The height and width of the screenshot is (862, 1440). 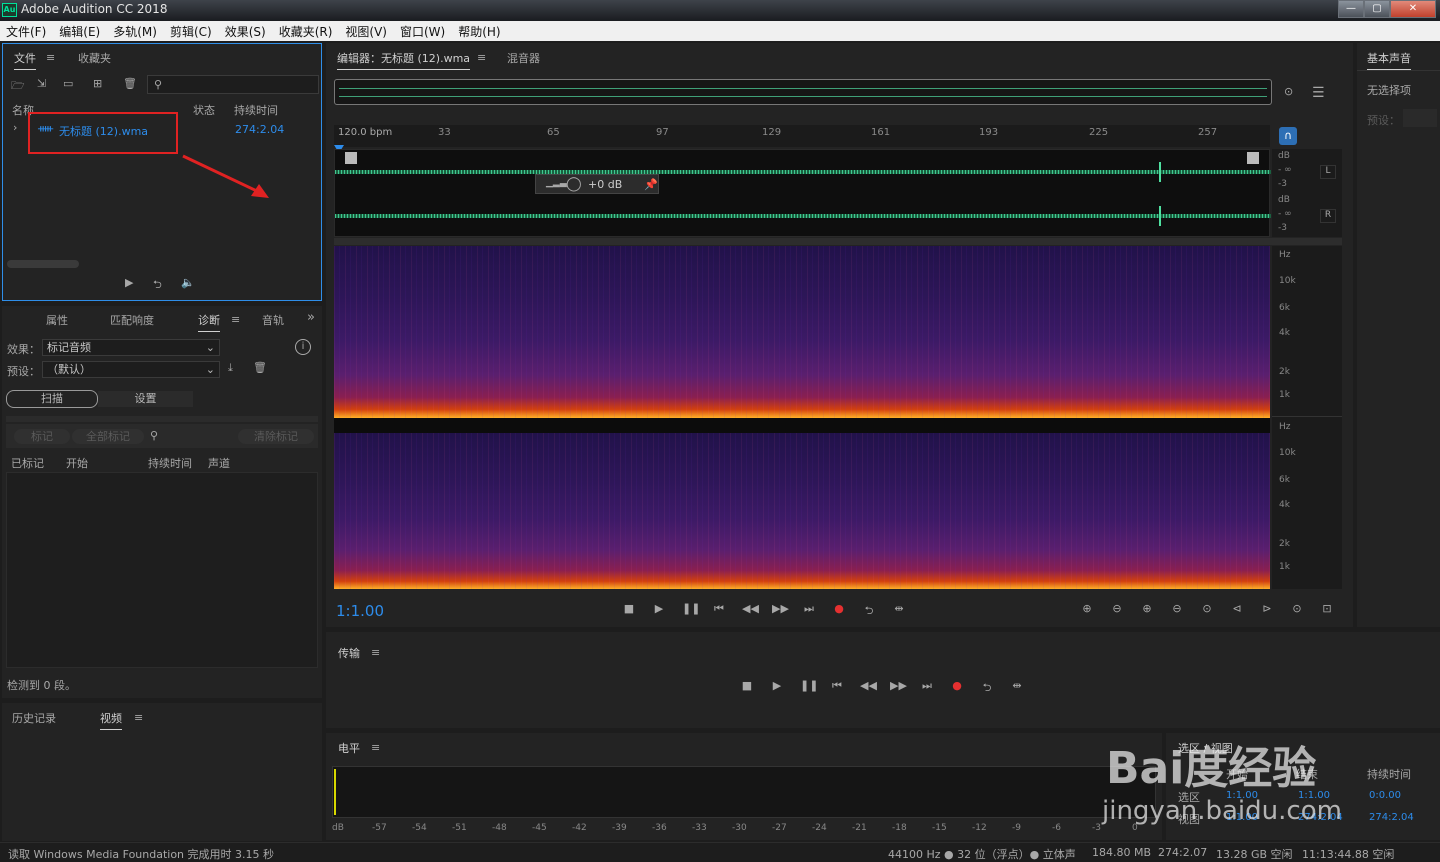 I want to click on menu-multitrack: 多轨(M), so click(x=135, y=31).